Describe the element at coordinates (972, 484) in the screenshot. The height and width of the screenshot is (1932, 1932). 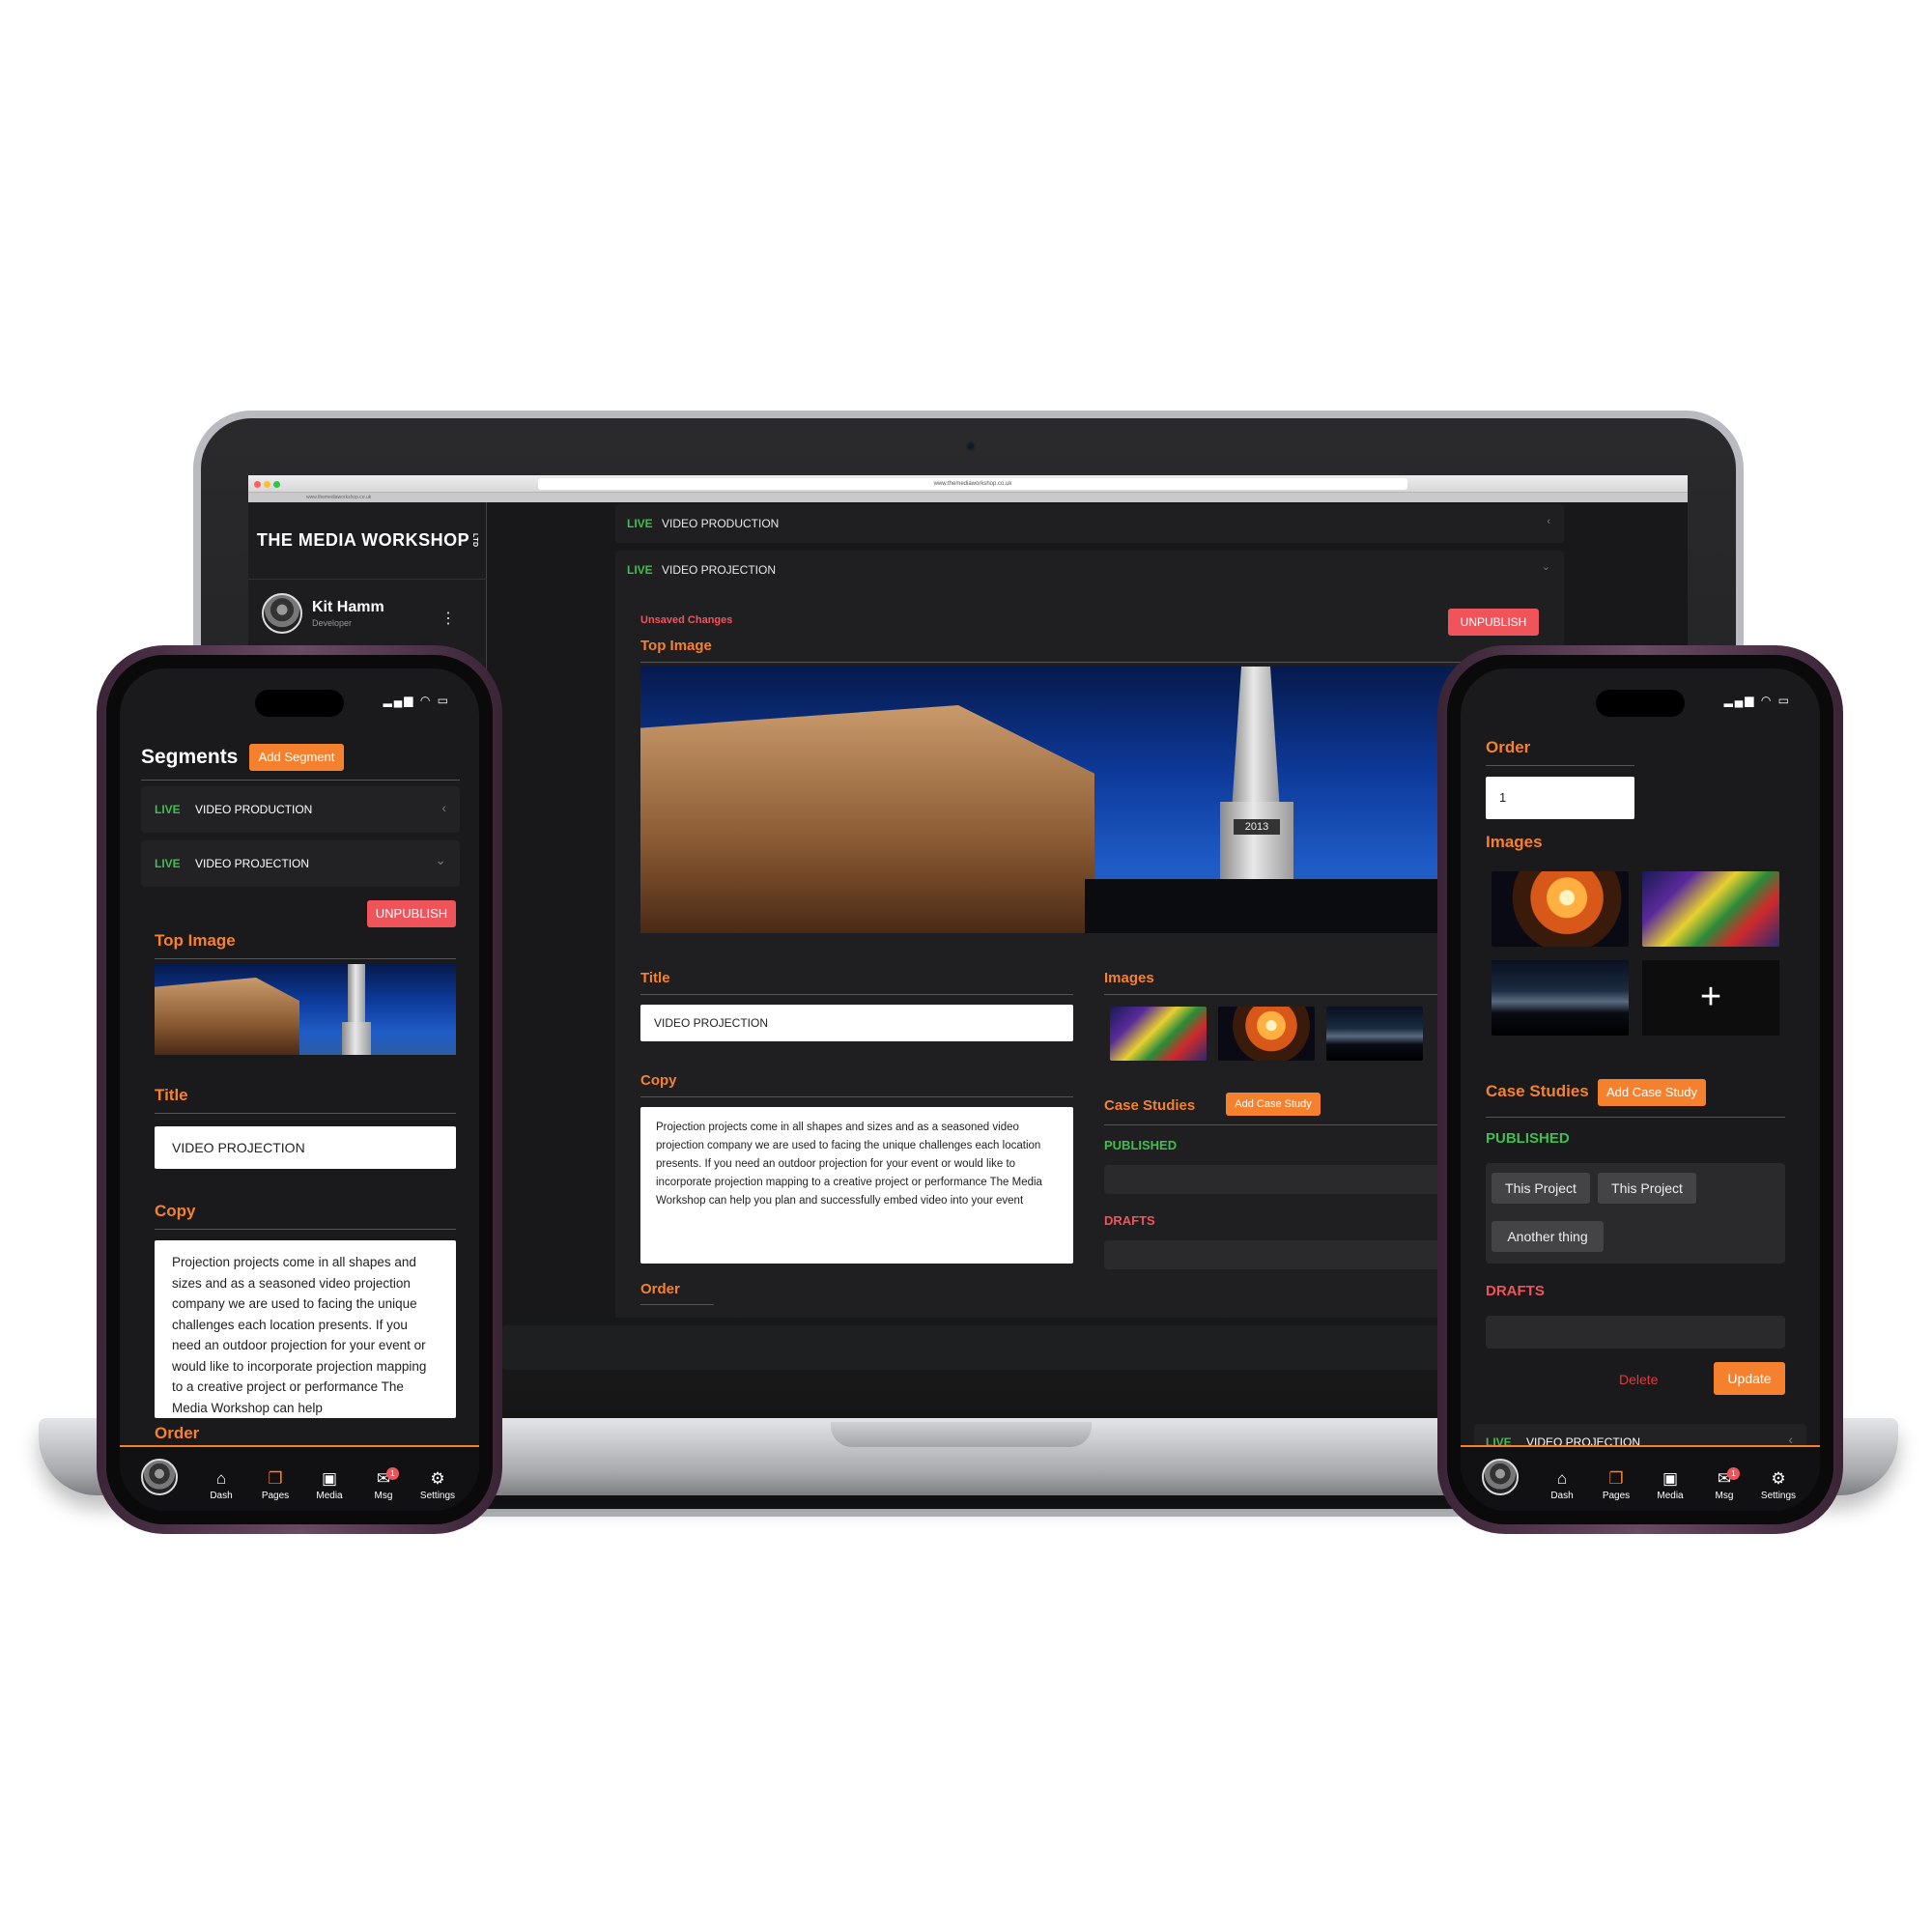
I see `url-bar: www.themediaworkshop.co.uk` at that location.